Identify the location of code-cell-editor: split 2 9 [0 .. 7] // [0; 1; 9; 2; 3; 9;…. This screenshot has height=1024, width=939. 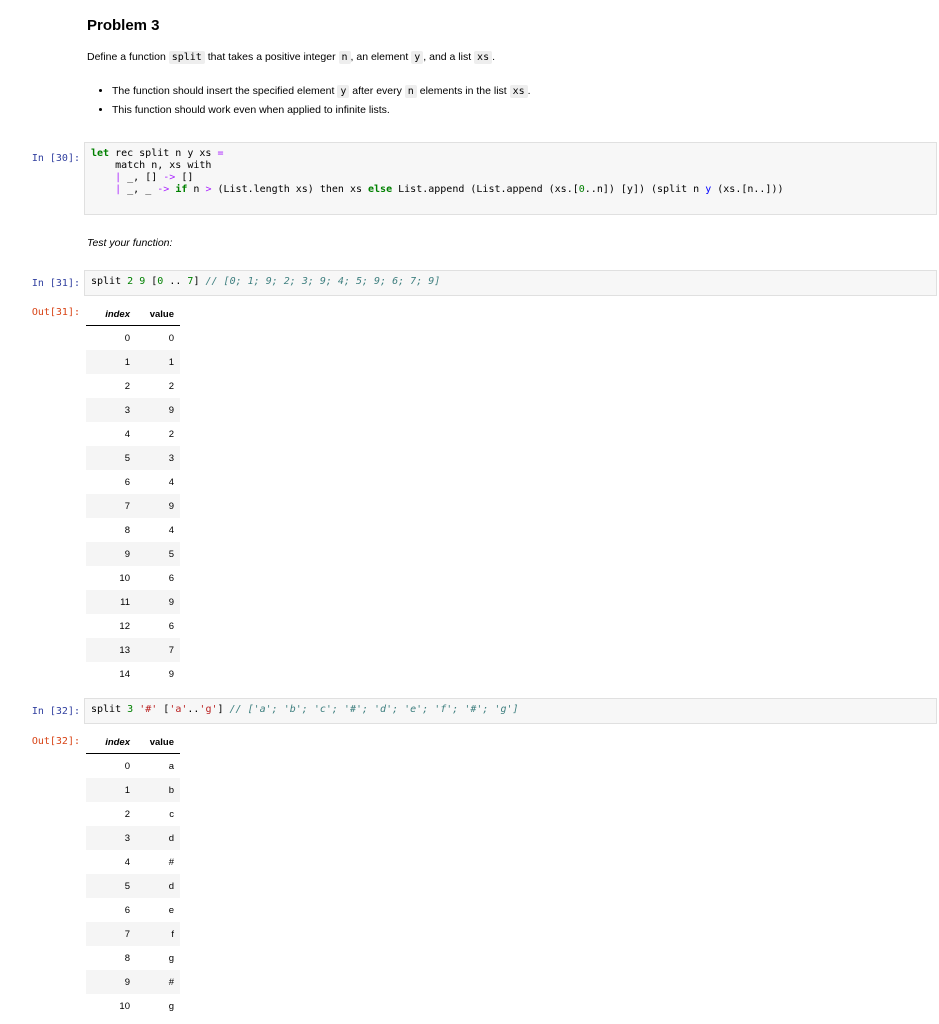
(510, 283).